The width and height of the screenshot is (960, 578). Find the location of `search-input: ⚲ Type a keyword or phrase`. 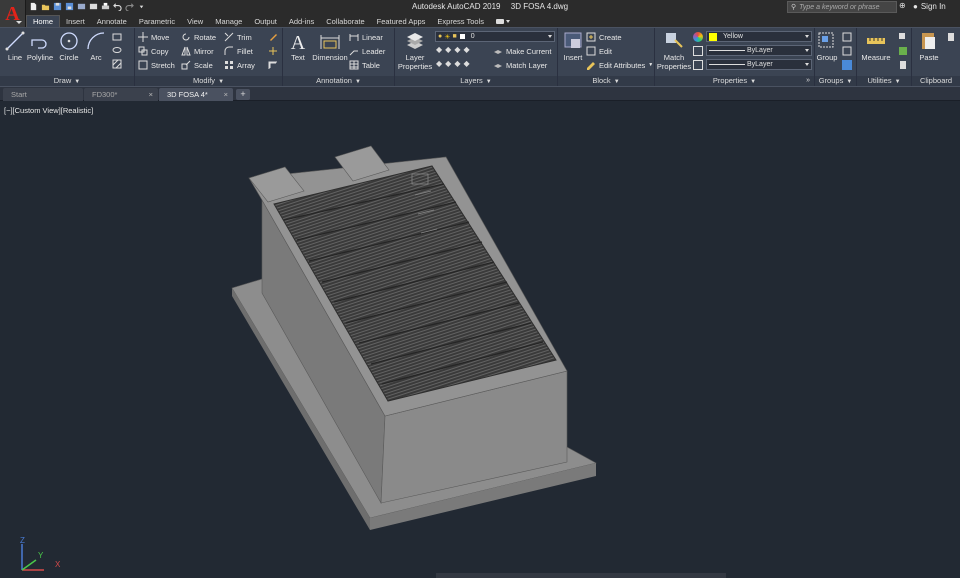

search-input: ⚲ Type a keyword or phrase is located at coordinates (842, 7).